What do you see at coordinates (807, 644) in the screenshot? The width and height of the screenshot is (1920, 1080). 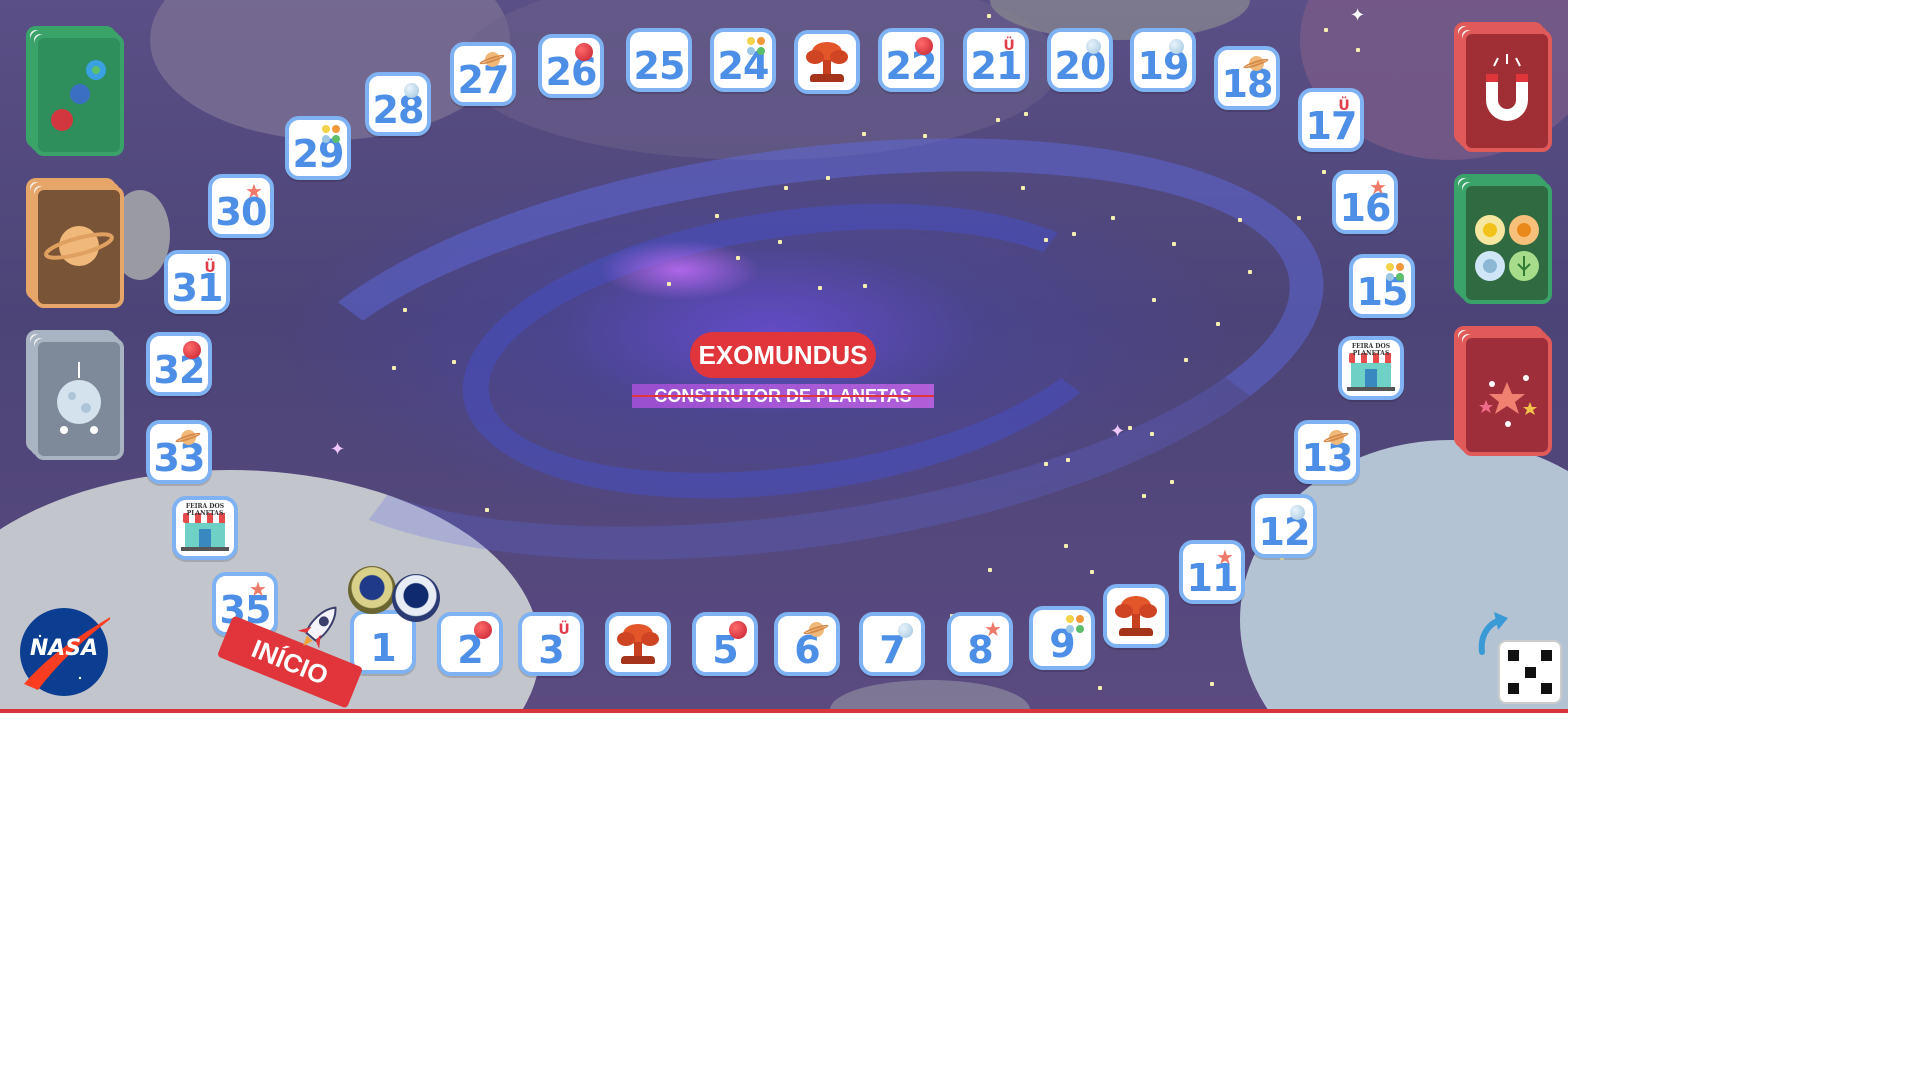 I see `board-tile: 6` at bounding box center [807, 644].